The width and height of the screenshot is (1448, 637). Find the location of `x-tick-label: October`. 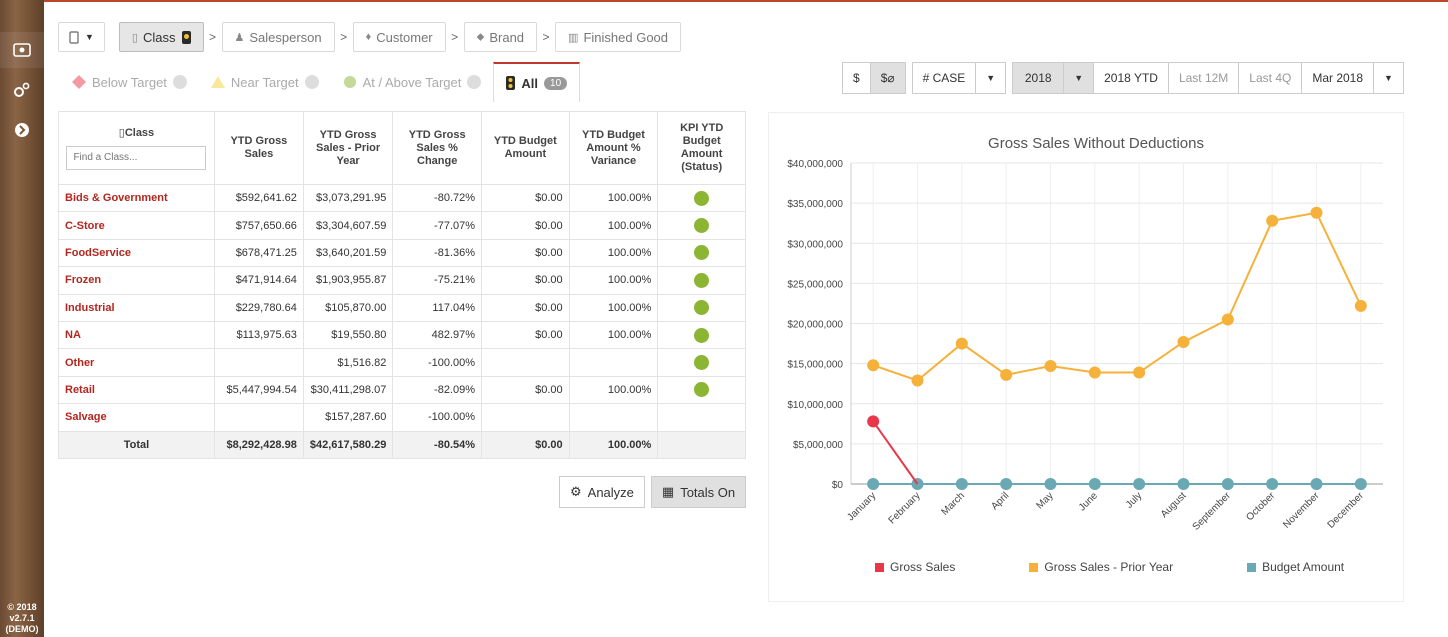

x-tick-label: October is located at coordinates (1260, 506).